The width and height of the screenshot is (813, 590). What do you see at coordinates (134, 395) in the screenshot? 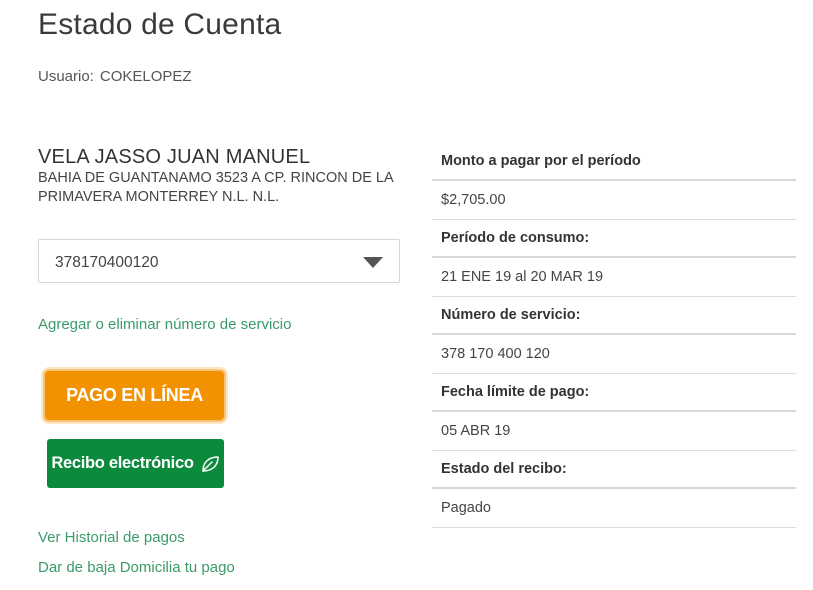
I see `pay-online-button: PAGO EN LÍNEA` at bounding box center [134, 395].